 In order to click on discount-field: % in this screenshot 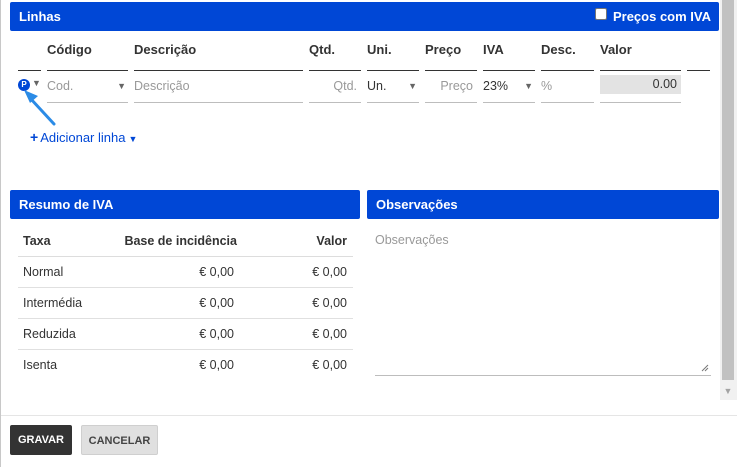, I will do `click(567, 87)`.